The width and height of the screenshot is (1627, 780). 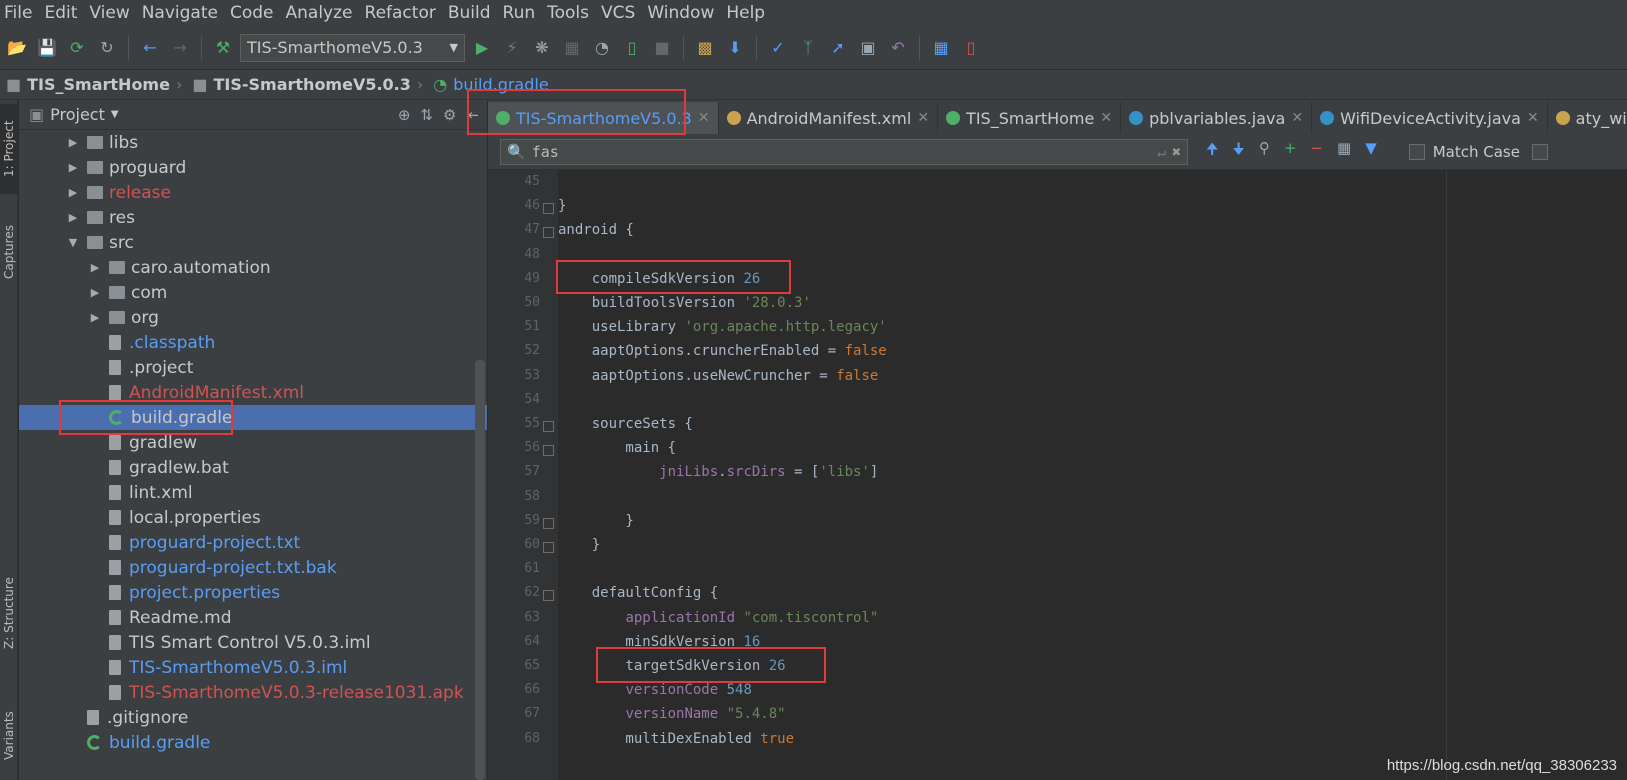 What do you see at coordinates (253, 192) in the screenshot?
I see `tree-item: ▶ release` at bounding box center [253, 192].